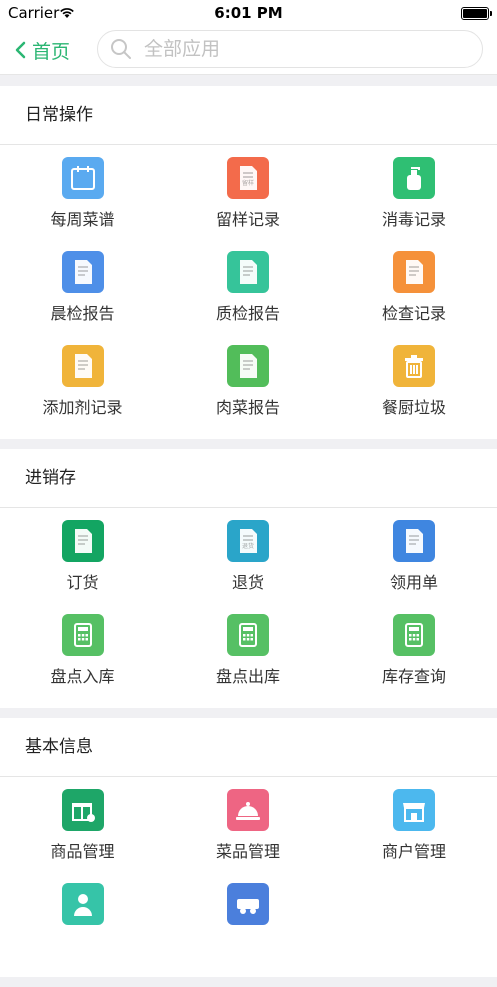  What do you see at coordinates (82, 904) in the screenshot?
I see `person-icon` at bounding box center [82, 904].